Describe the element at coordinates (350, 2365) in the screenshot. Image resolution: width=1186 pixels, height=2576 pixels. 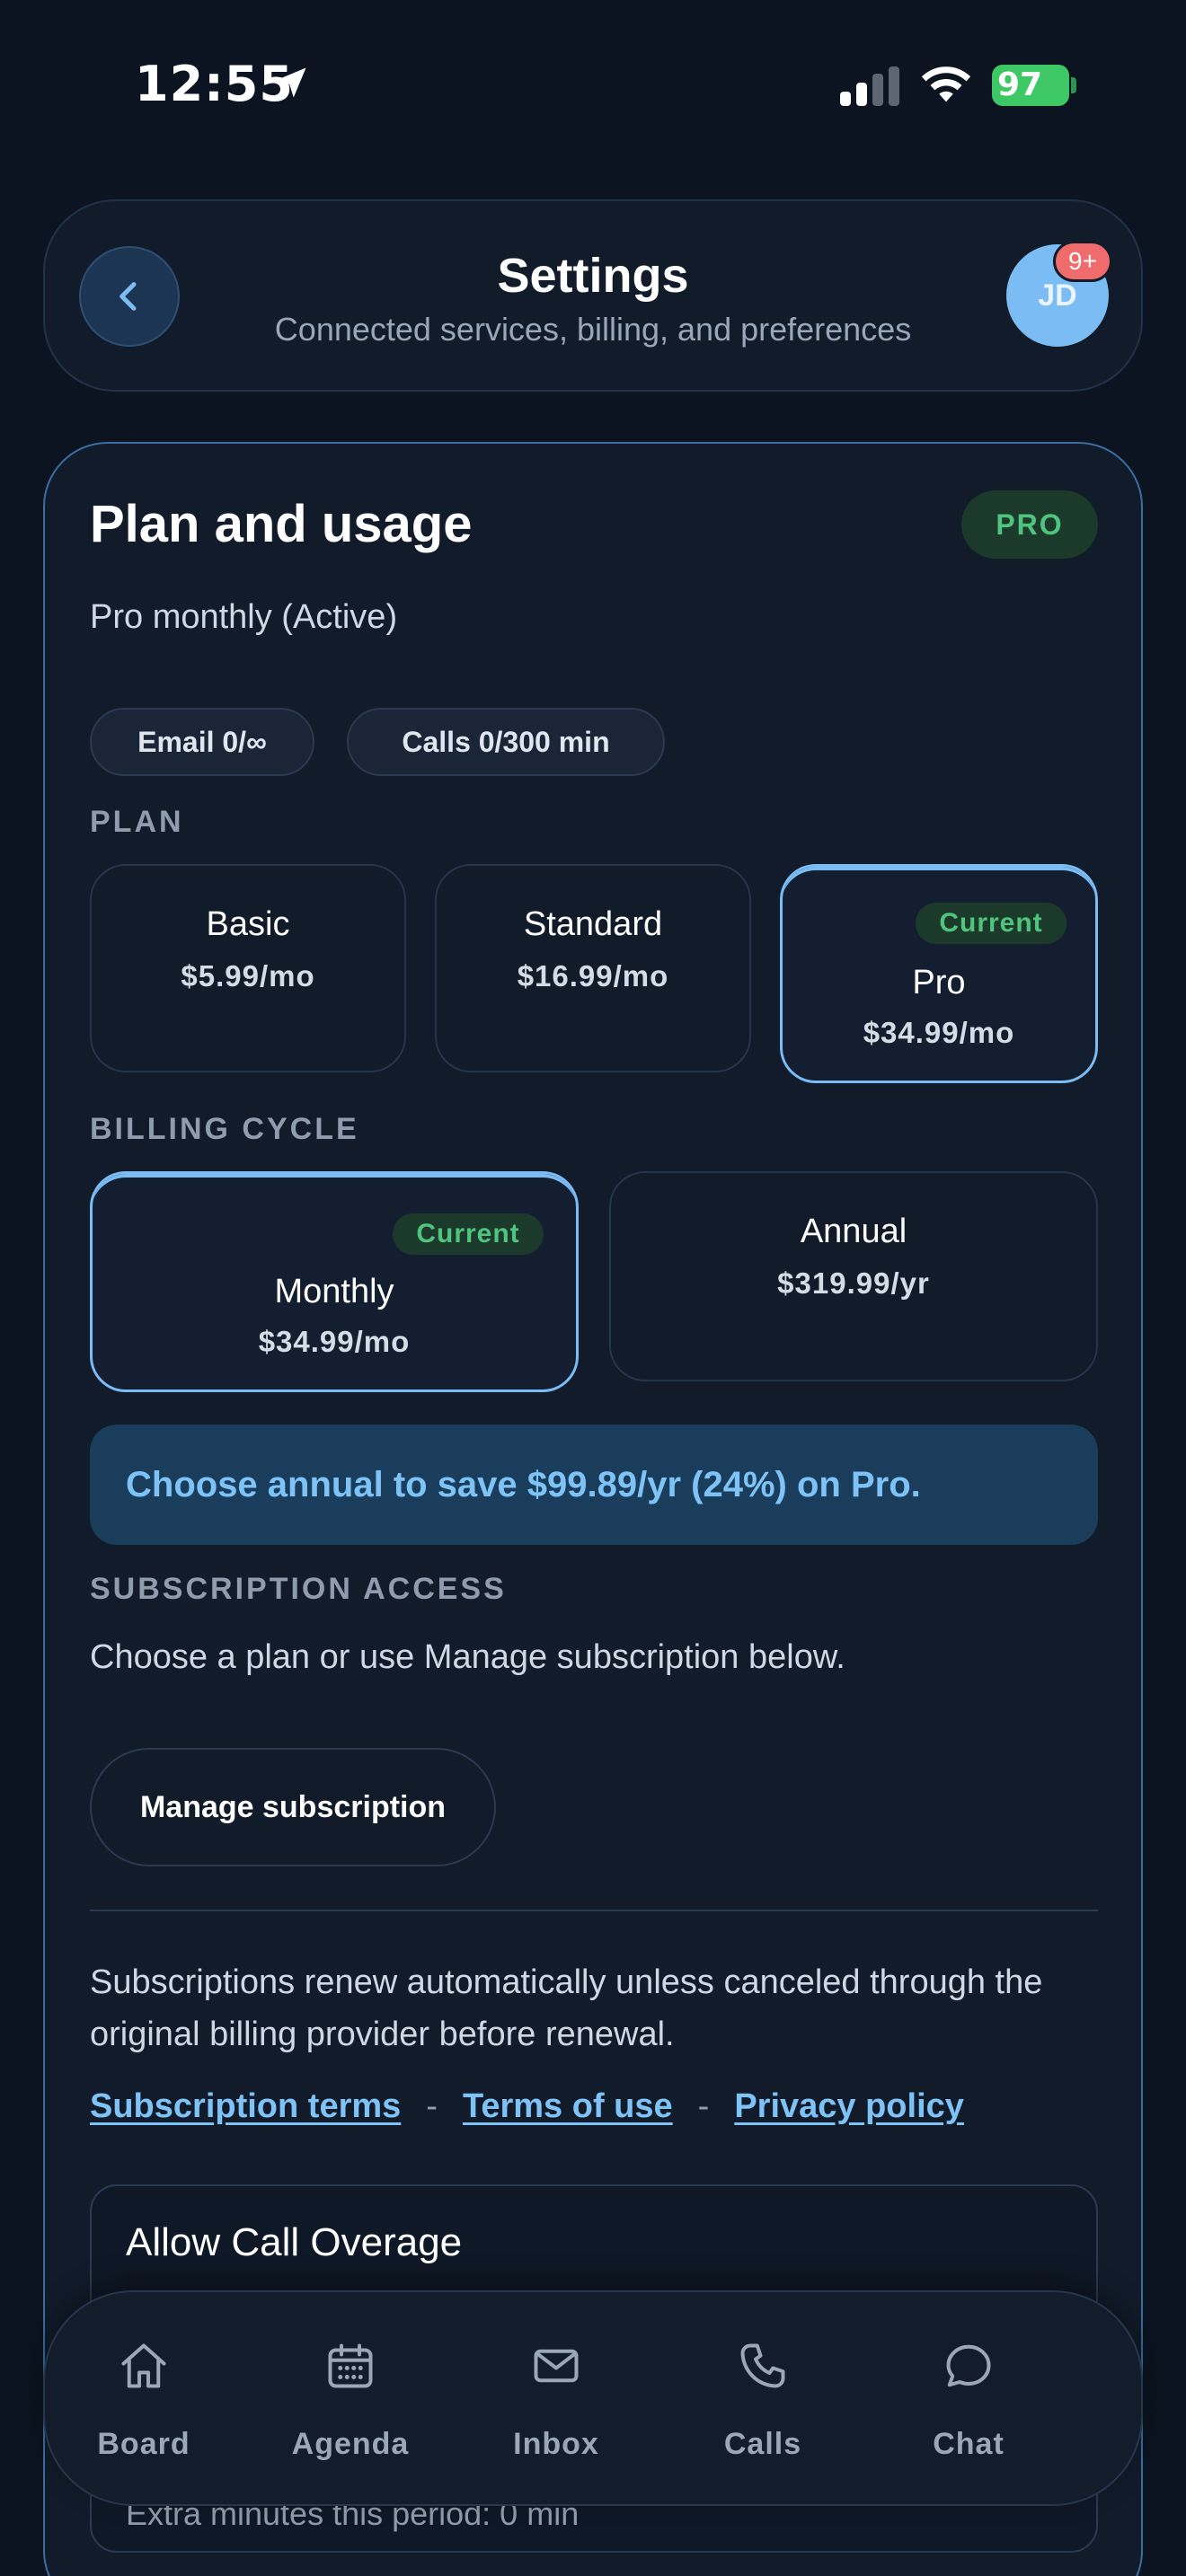
I see `calendar-icon` at that location.